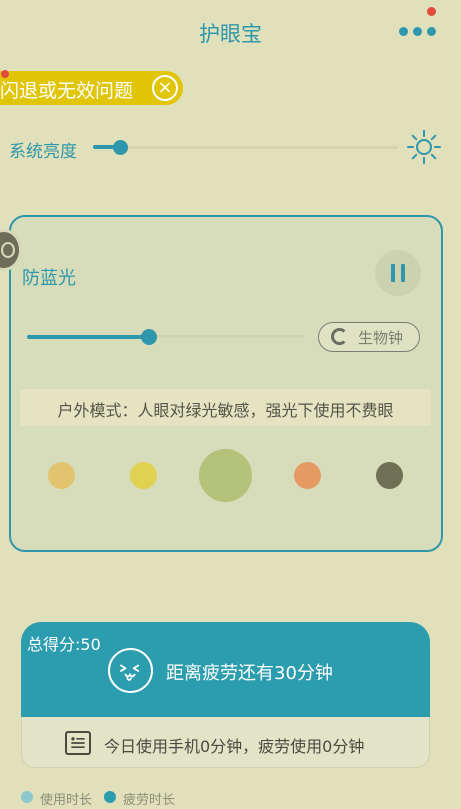 The height and width of the screenshot is (809, 461). I want to click on page-title: 护眼宝, so click(230, 34).